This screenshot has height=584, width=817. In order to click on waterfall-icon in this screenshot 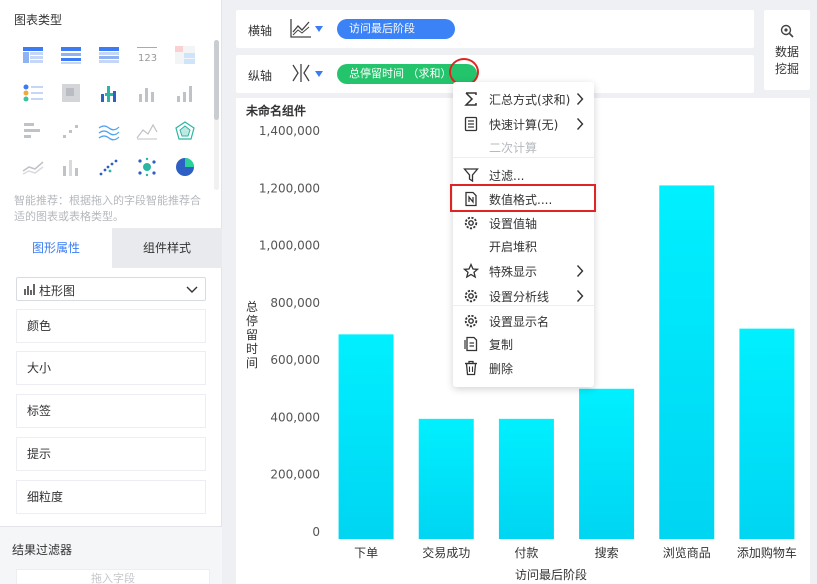, I will do `click(71, 131)`.